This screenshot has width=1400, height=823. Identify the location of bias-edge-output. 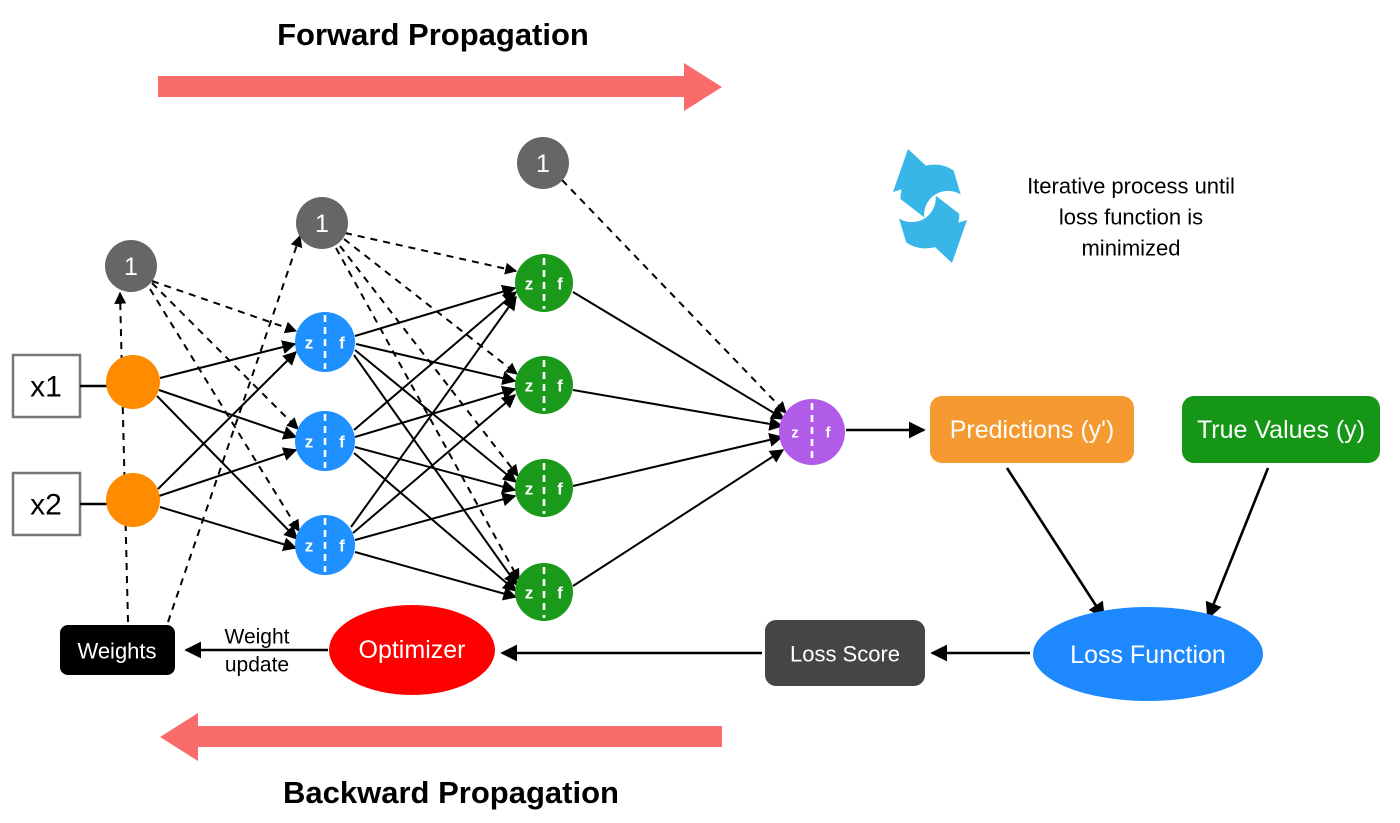
(674, 296).